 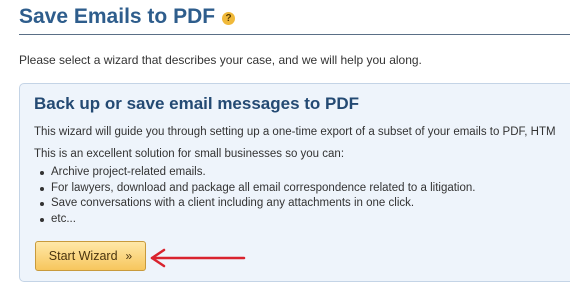 What do you see at coordinates (117, 16) in the screenshot?
I see `page-title: Save Emails to PDF` at bounding box center [117, 16].